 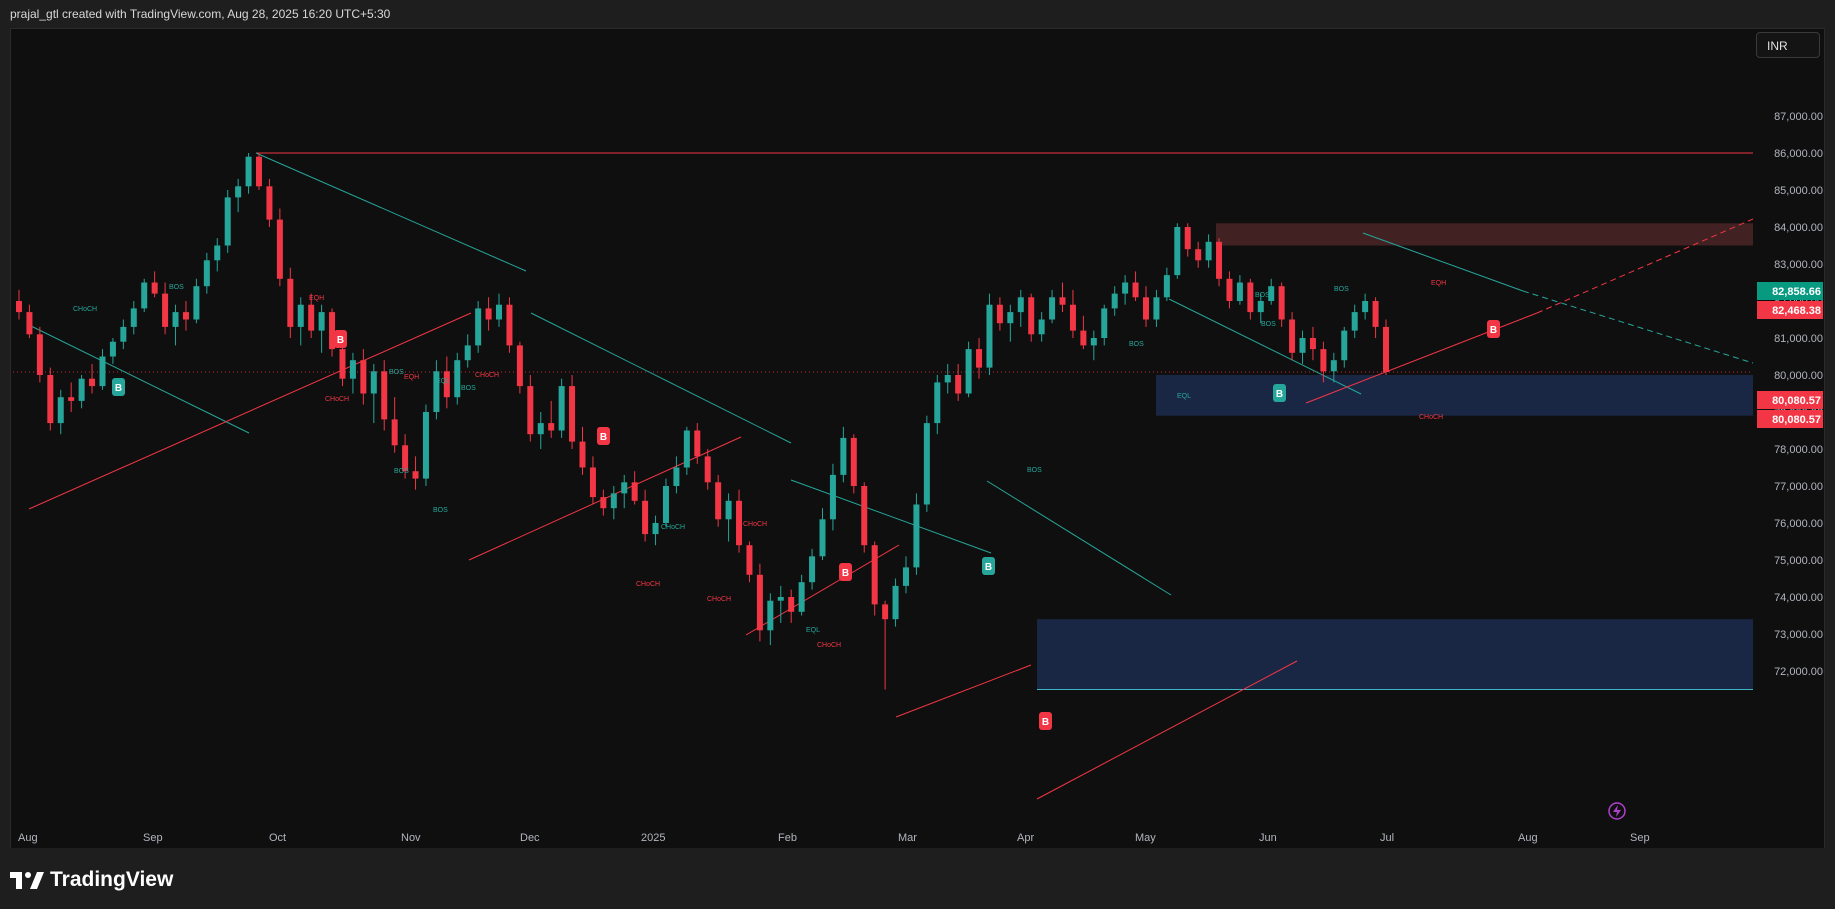 I want to click on x-axis-tick-label: Dec, so click(x=530, y=838).